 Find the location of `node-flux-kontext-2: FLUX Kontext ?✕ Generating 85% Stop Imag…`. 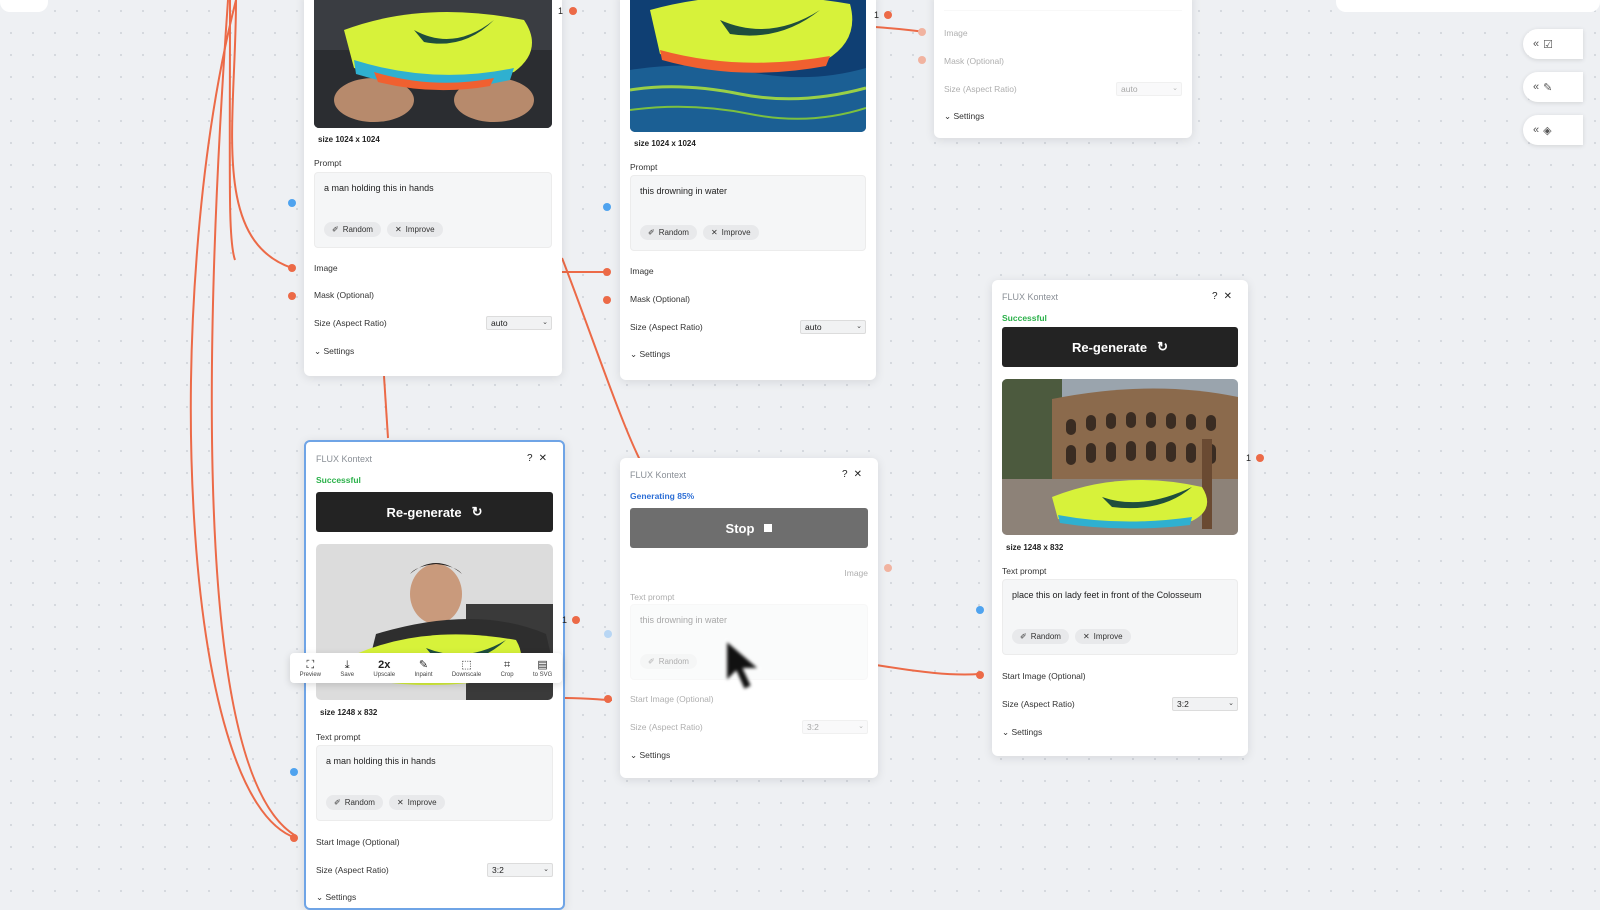

node-flux-kontext-2: FLUX Kontext ?✕ Generating 85% Stop Imag… is located at coordinates (749, 618).